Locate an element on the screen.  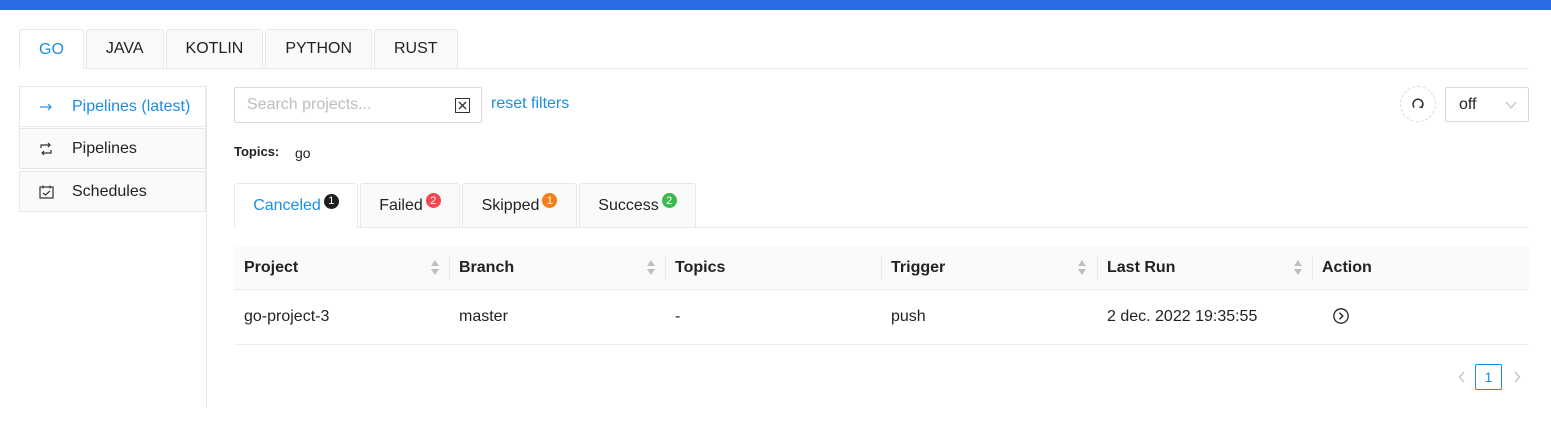
status-tabs-divider is located at coordinates (881, 227).